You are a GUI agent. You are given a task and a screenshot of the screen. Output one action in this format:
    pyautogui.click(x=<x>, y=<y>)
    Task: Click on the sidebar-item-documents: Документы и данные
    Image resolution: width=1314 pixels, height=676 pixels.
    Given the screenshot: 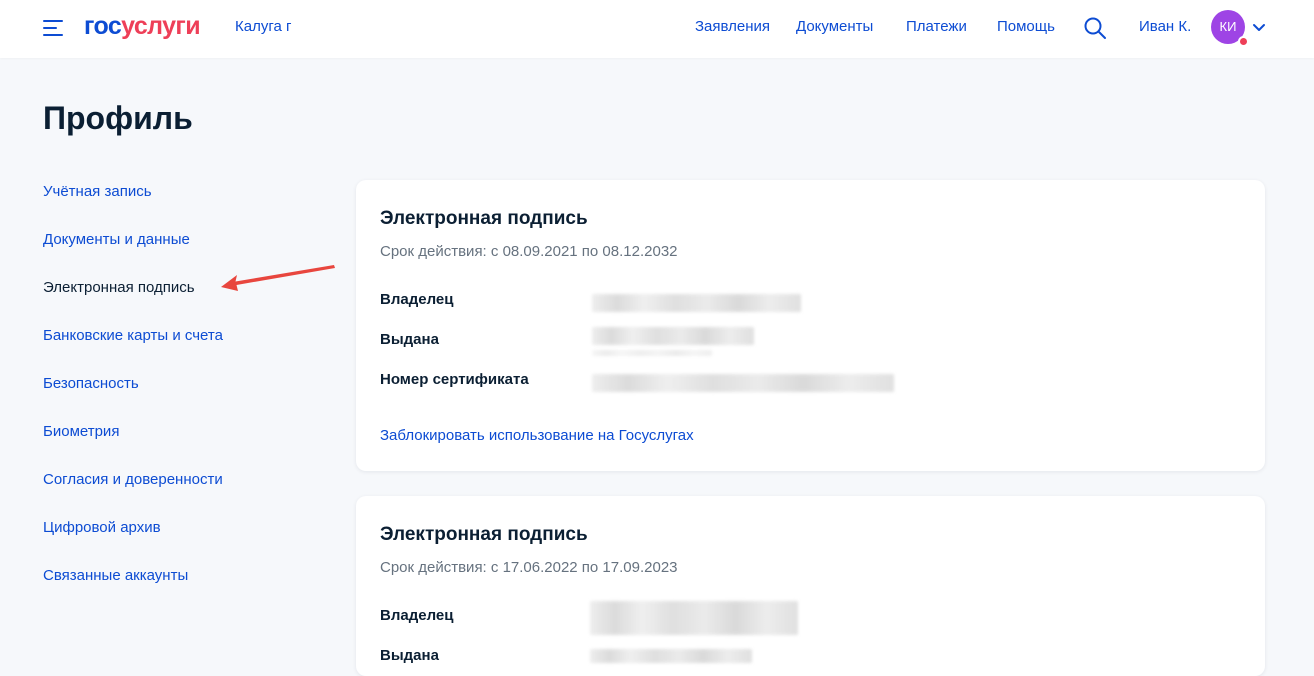 What is the action you would take?
    pyautogui.click(x=116, y=239)
    